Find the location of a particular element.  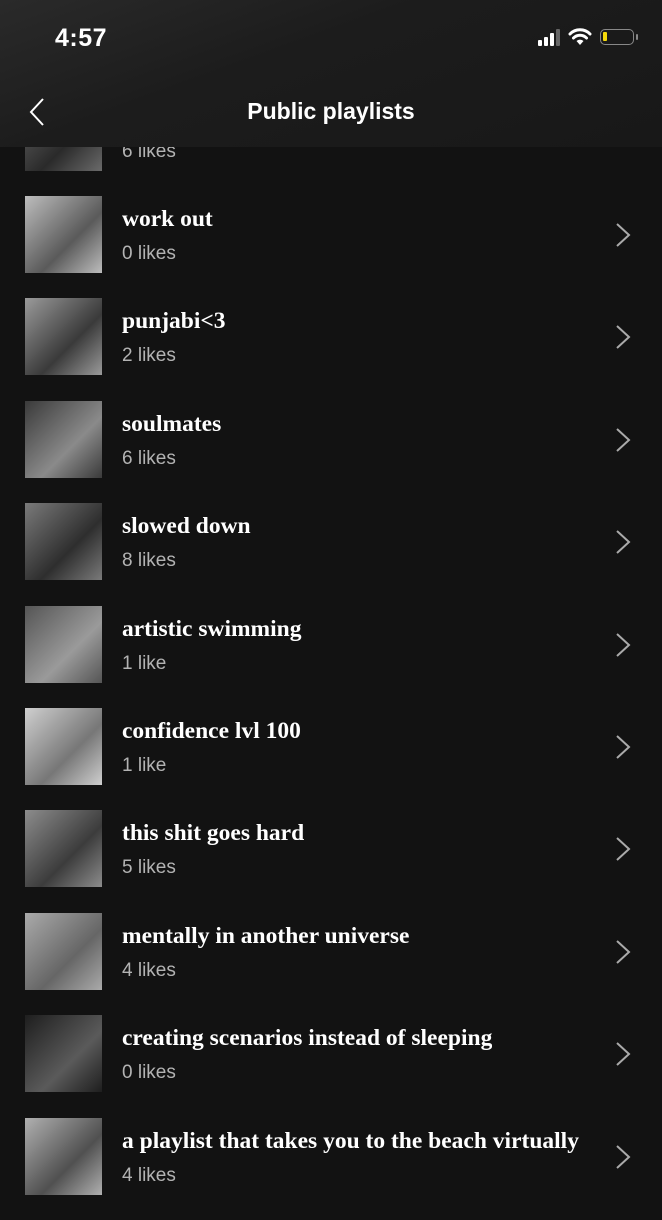

playlist-likes: 6 likes is located at coordinates (149, 458).